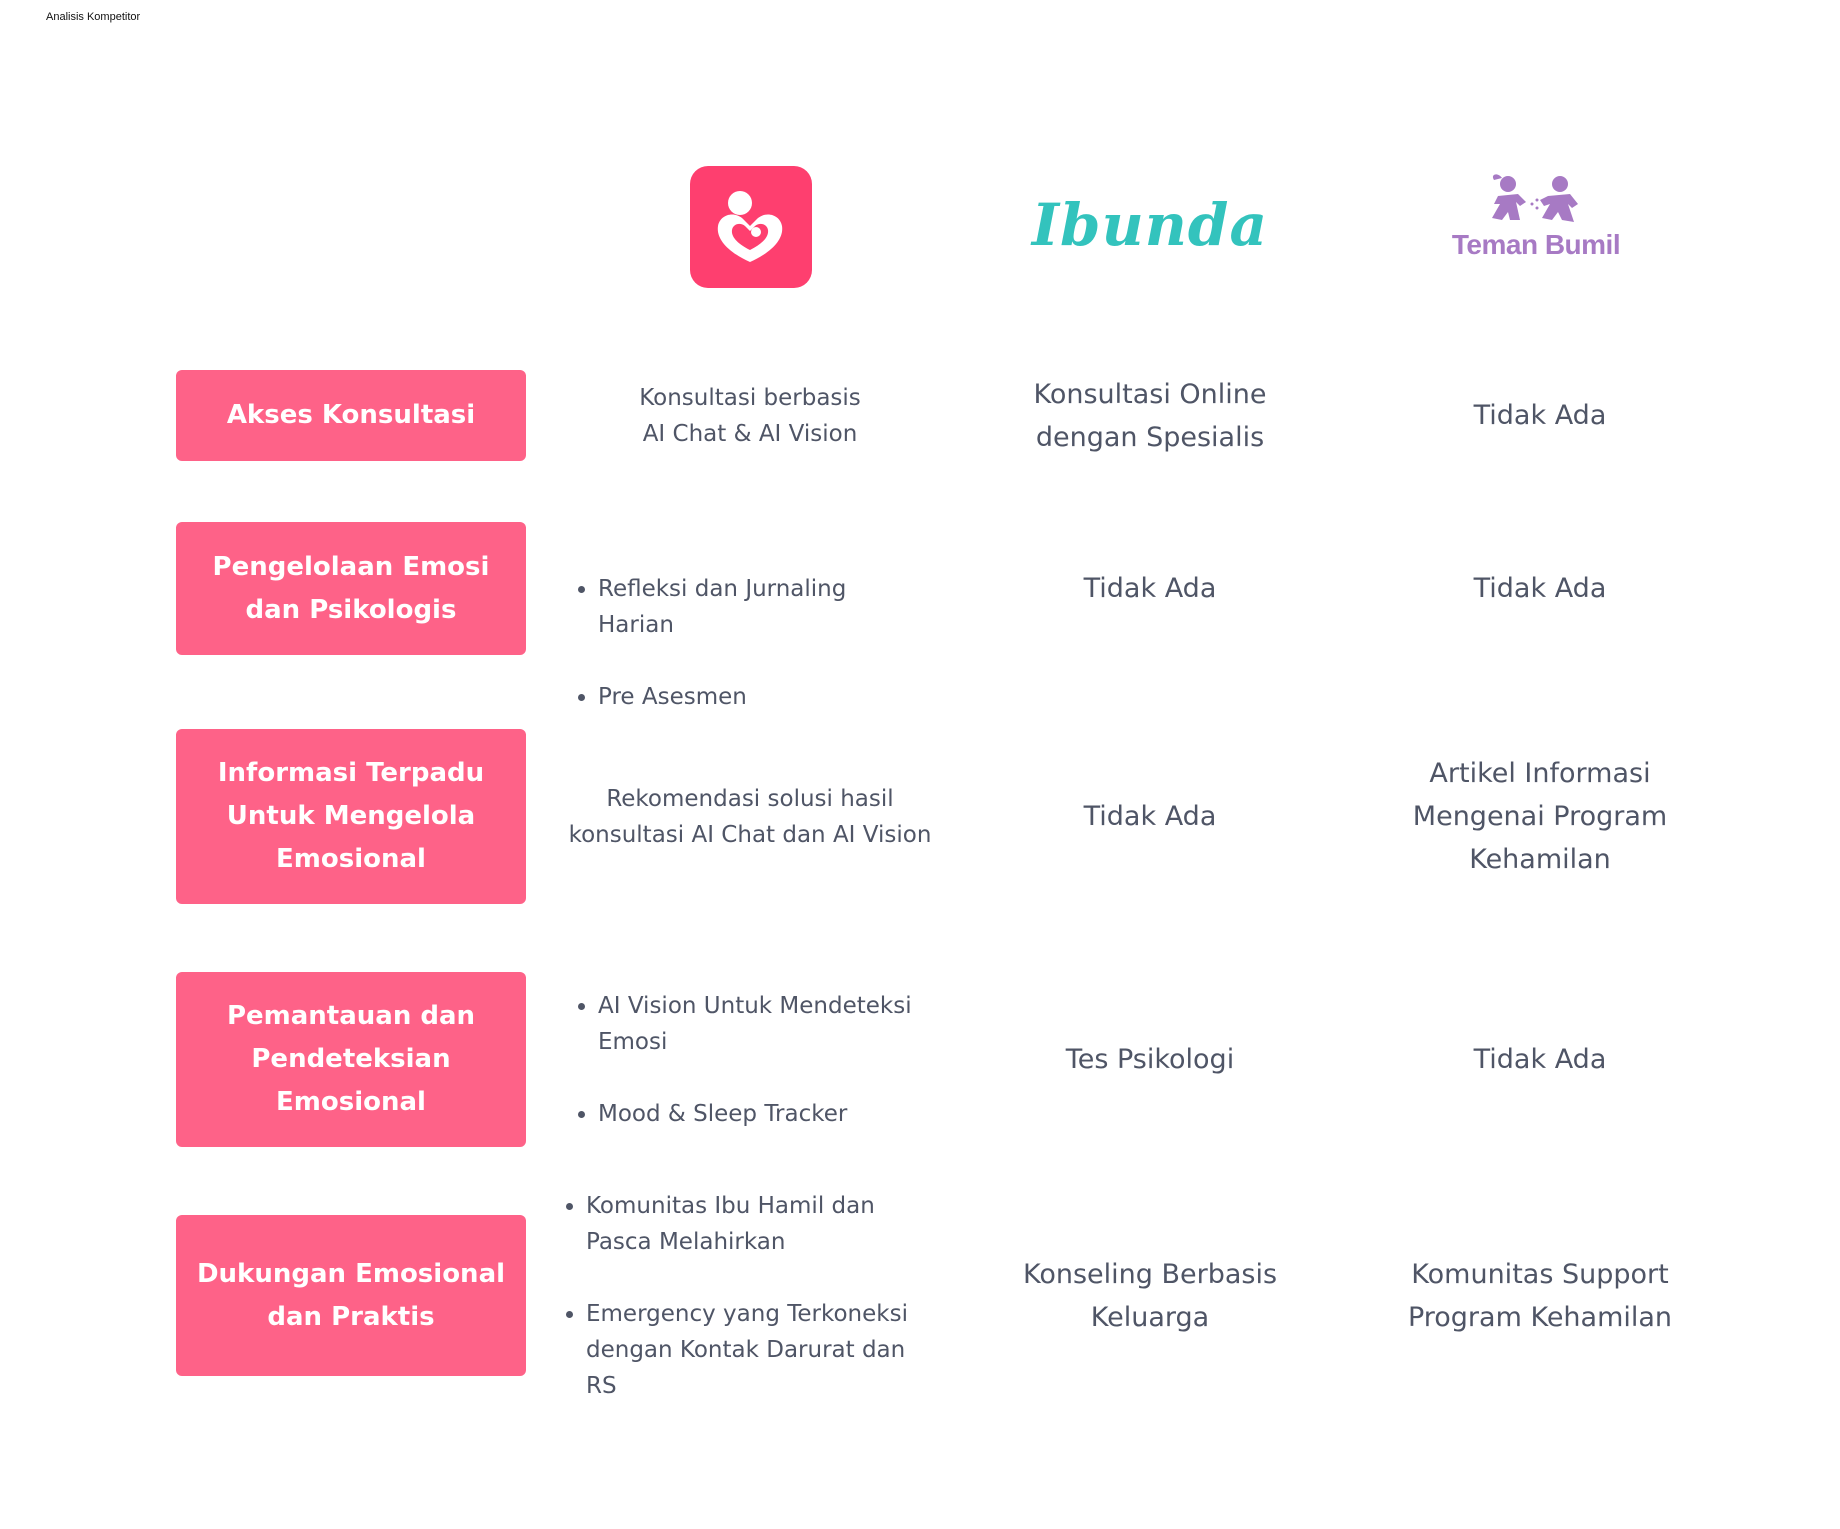 The image size is (1840, 1529). Describe the element at coordinates (351, 415) in the screenshot. I see `feature-label: Akses Konsultasi` at that location.